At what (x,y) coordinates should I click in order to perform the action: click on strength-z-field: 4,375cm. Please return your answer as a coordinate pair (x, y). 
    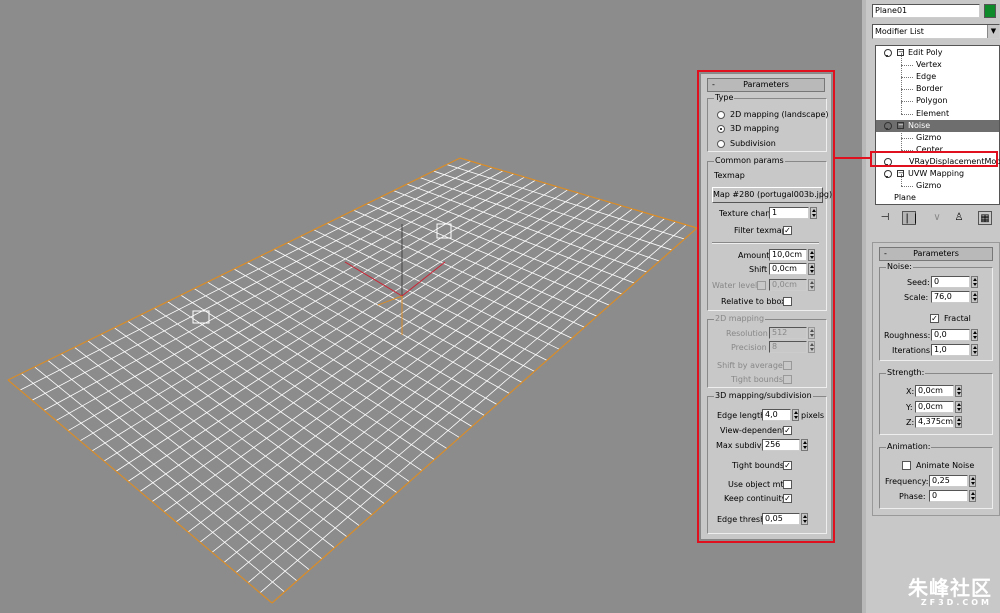
    Looking at the image, I should click on (934, 422).